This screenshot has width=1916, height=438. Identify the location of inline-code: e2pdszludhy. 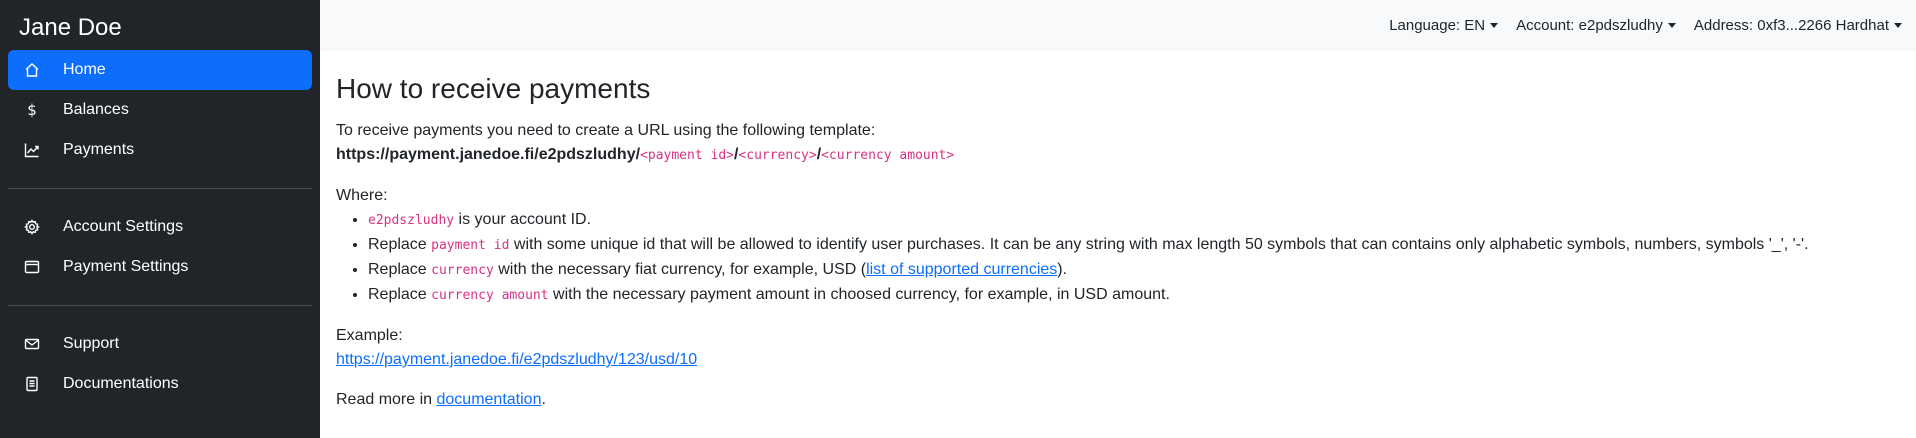
(411, 220).